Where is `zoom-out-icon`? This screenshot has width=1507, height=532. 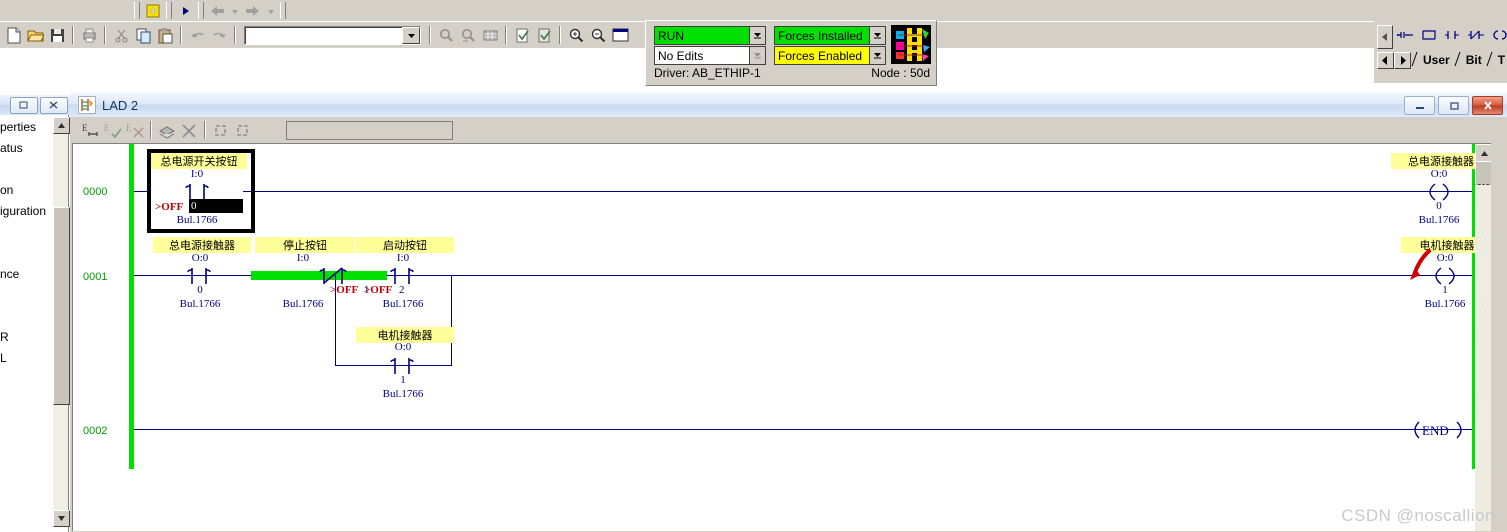 zoom-out-icon is located at coordinates (598, 35).